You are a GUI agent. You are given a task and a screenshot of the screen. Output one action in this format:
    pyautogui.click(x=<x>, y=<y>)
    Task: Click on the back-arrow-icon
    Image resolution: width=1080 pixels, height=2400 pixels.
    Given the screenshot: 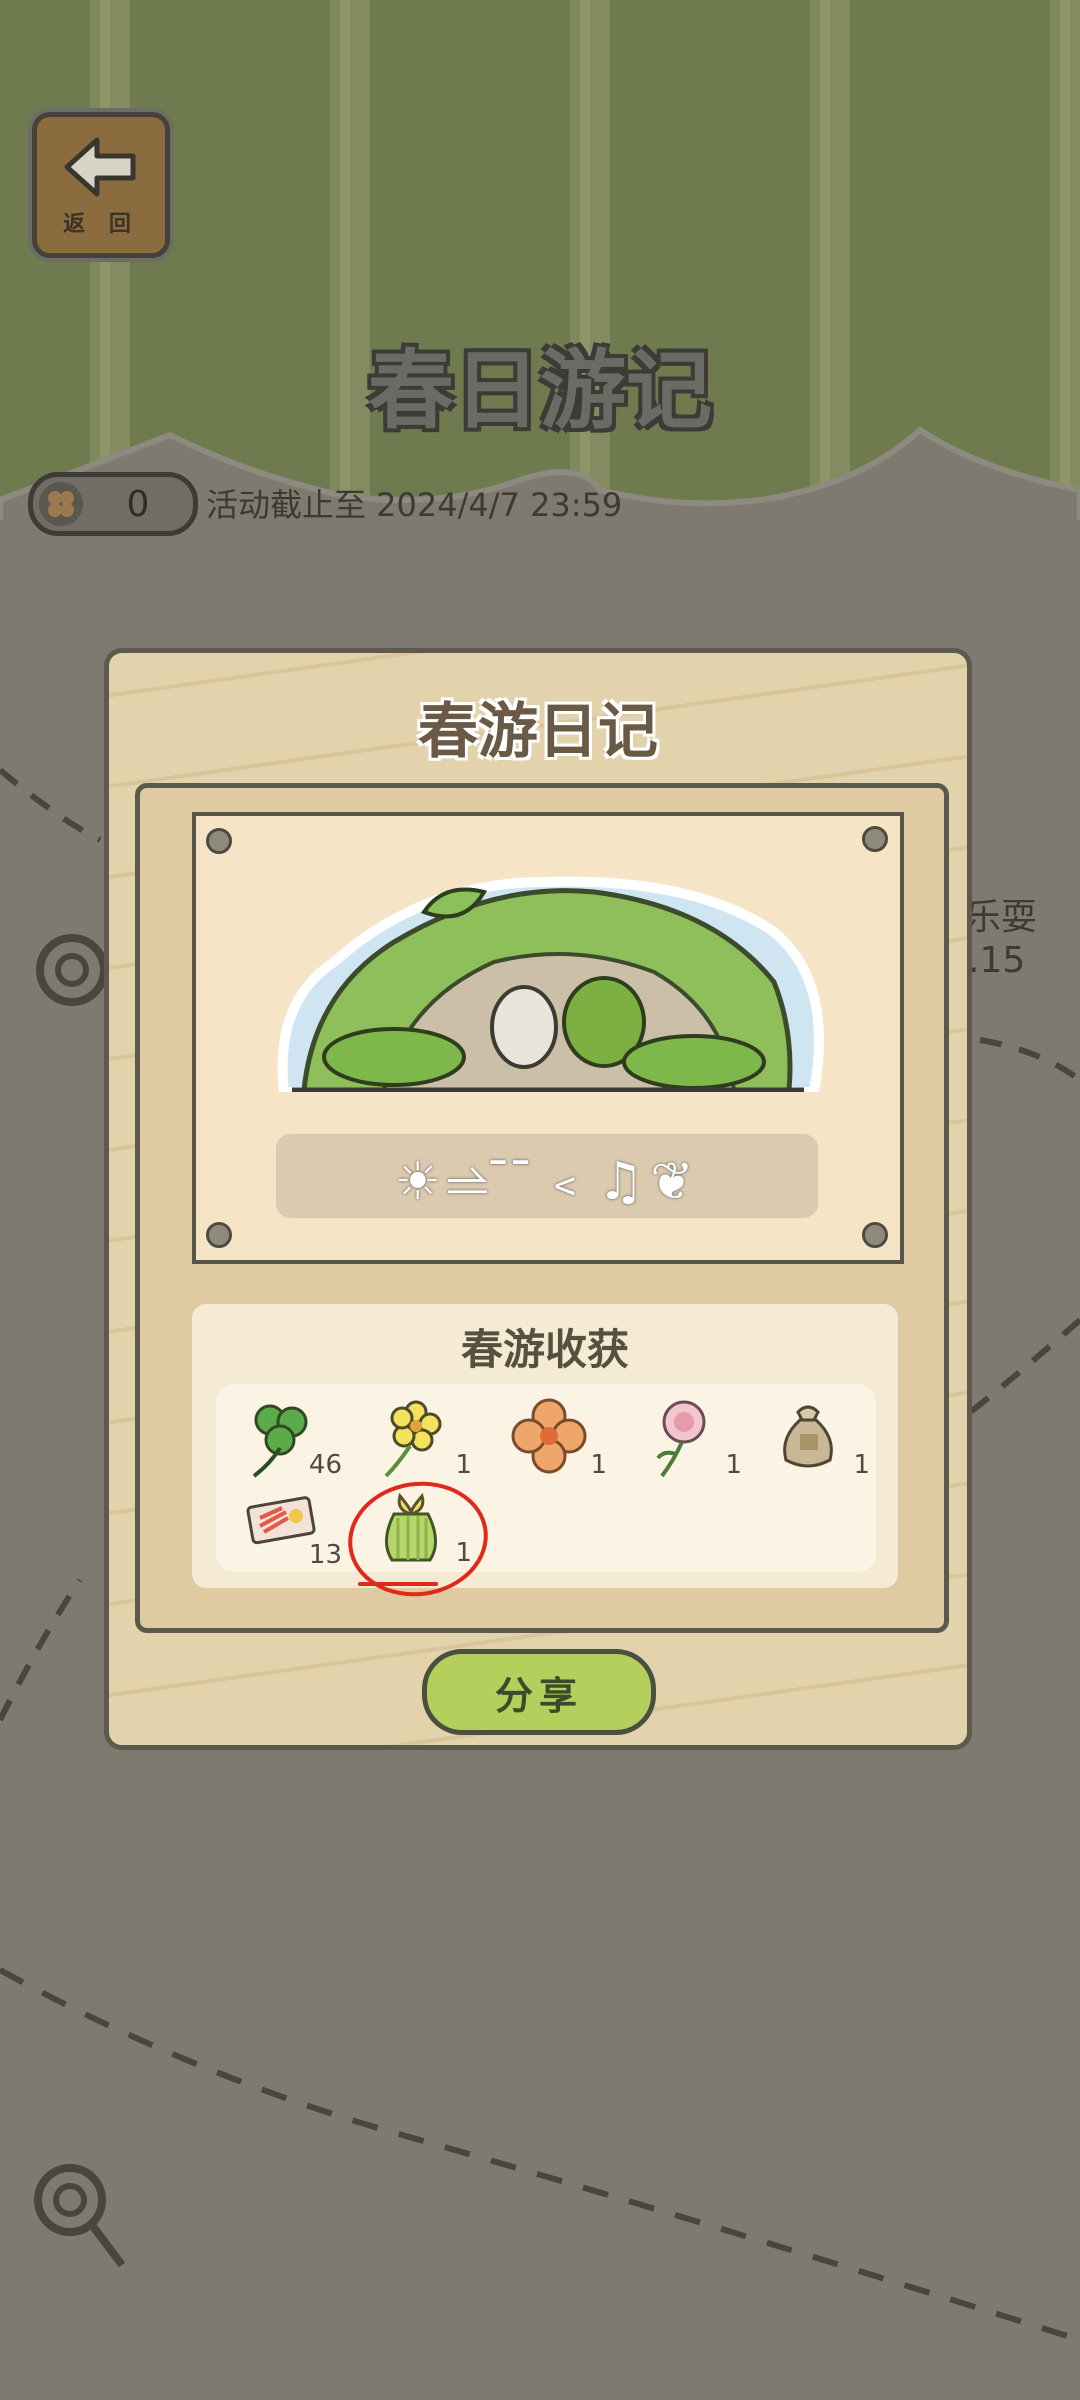 What is the action you would take?
    pyautogui.click(x=100, y=167)
    